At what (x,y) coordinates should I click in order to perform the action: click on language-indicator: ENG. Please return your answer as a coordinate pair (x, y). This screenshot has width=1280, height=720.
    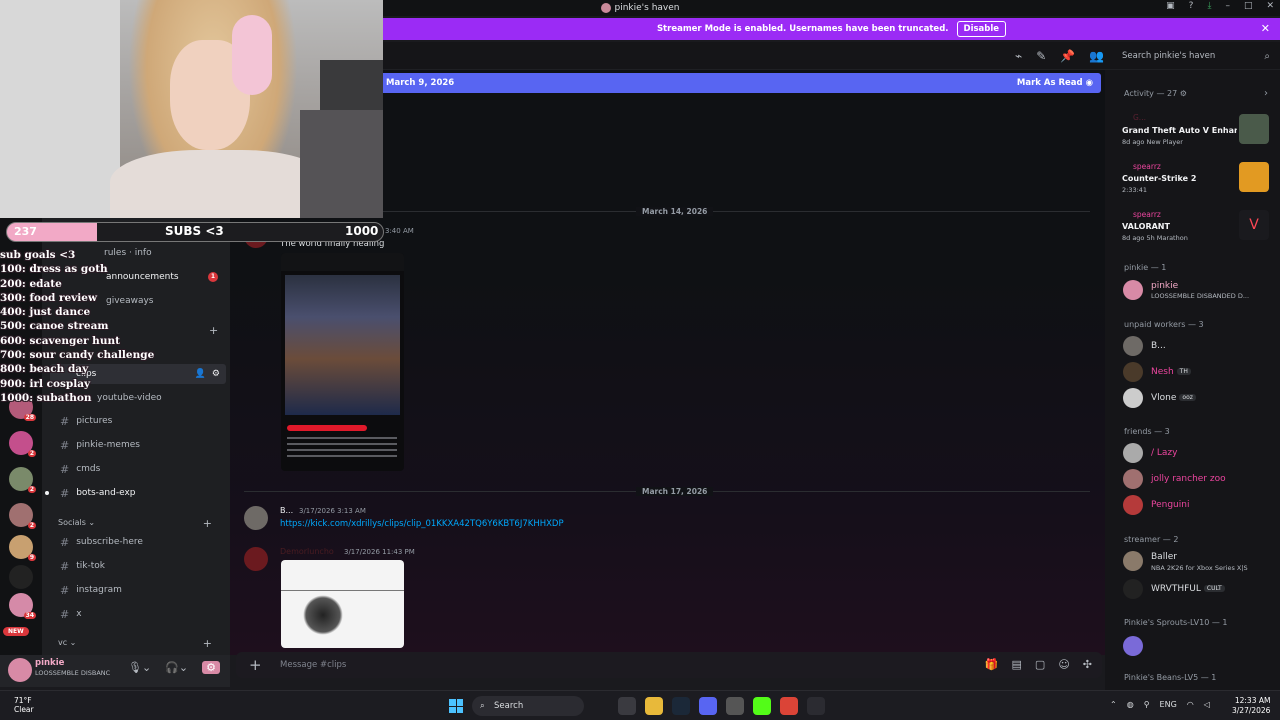
    Looking at the image, I should click on (1168, 704).